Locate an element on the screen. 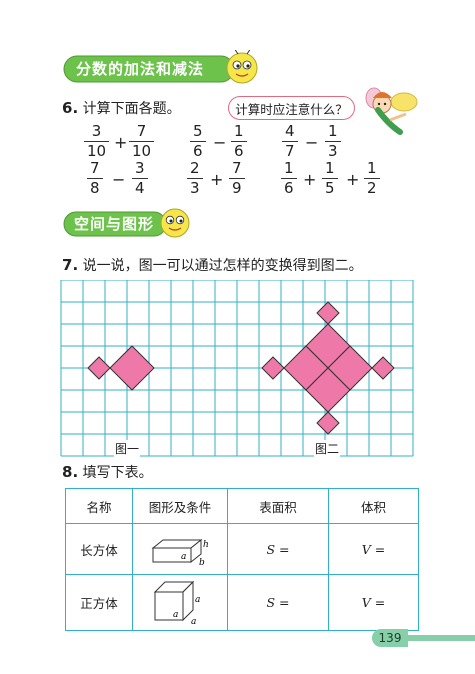  question-8-title: 8. 填写下表。 is located at coordinates (107, 472).